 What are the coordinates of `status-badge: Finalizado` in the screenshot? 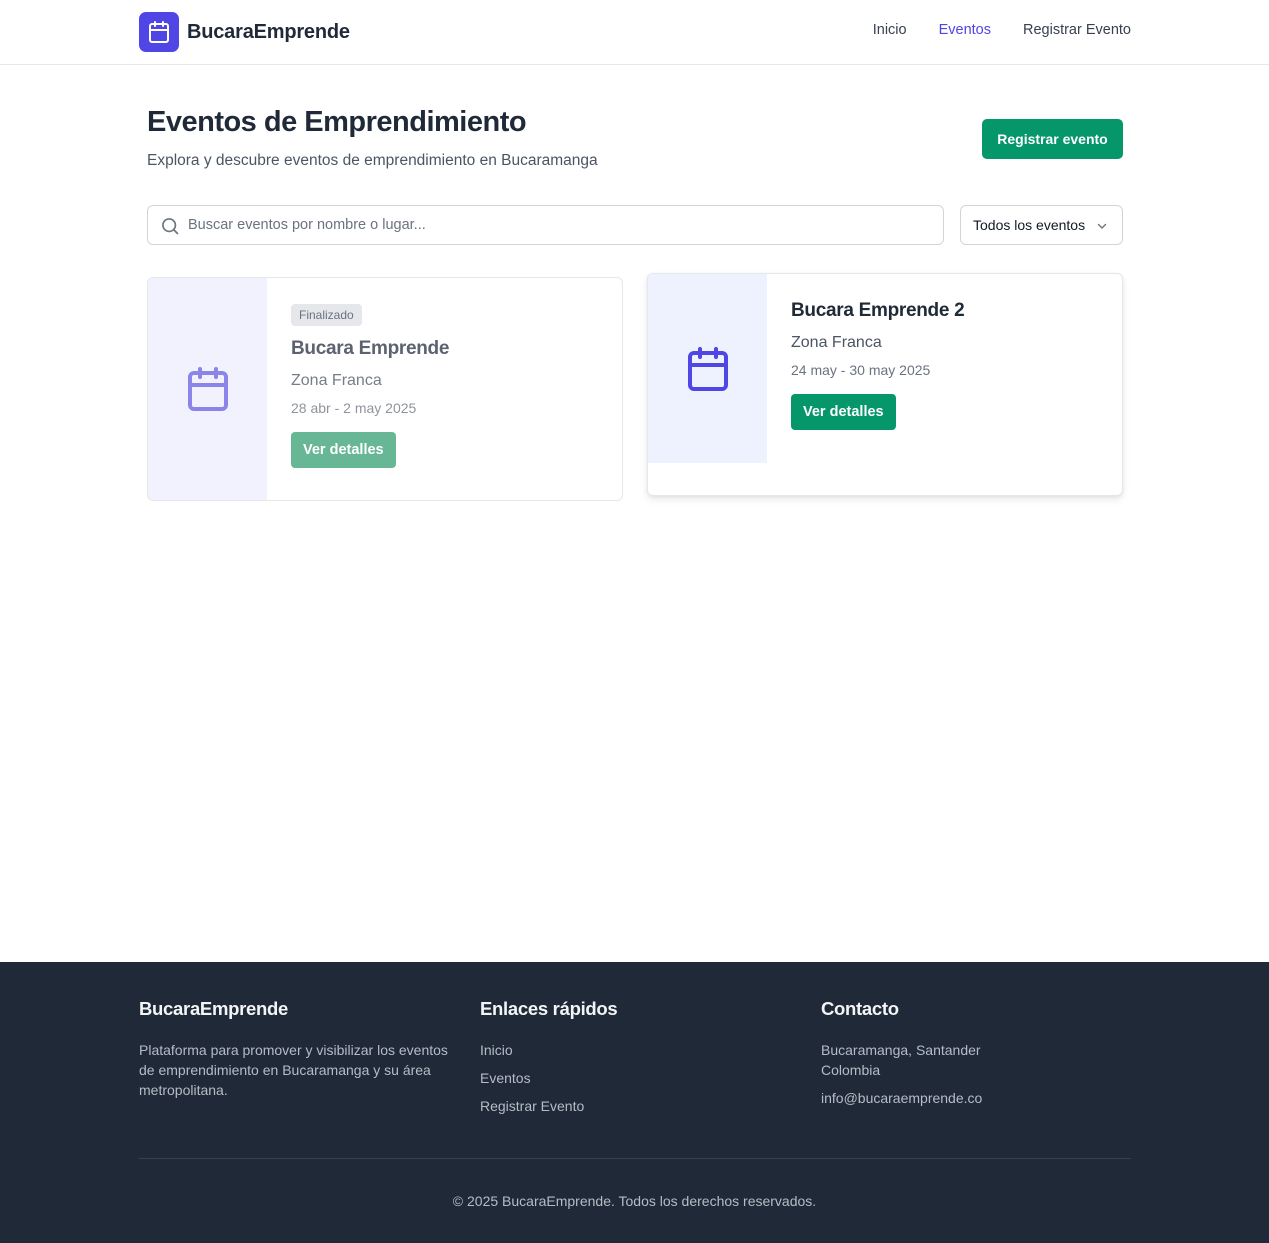 It's located at (326, 315).